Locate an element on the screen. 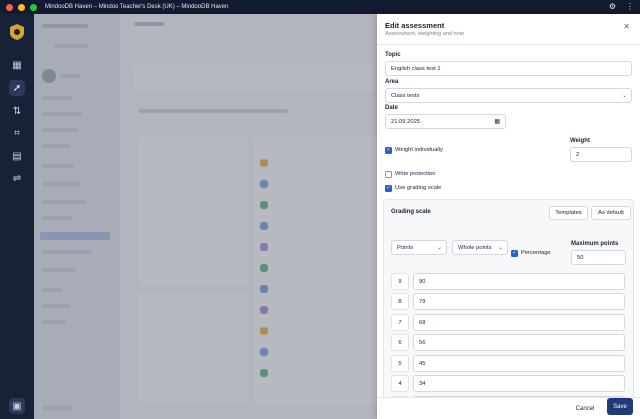  more-icon: ⋮ is located at coordinates (630, 6).